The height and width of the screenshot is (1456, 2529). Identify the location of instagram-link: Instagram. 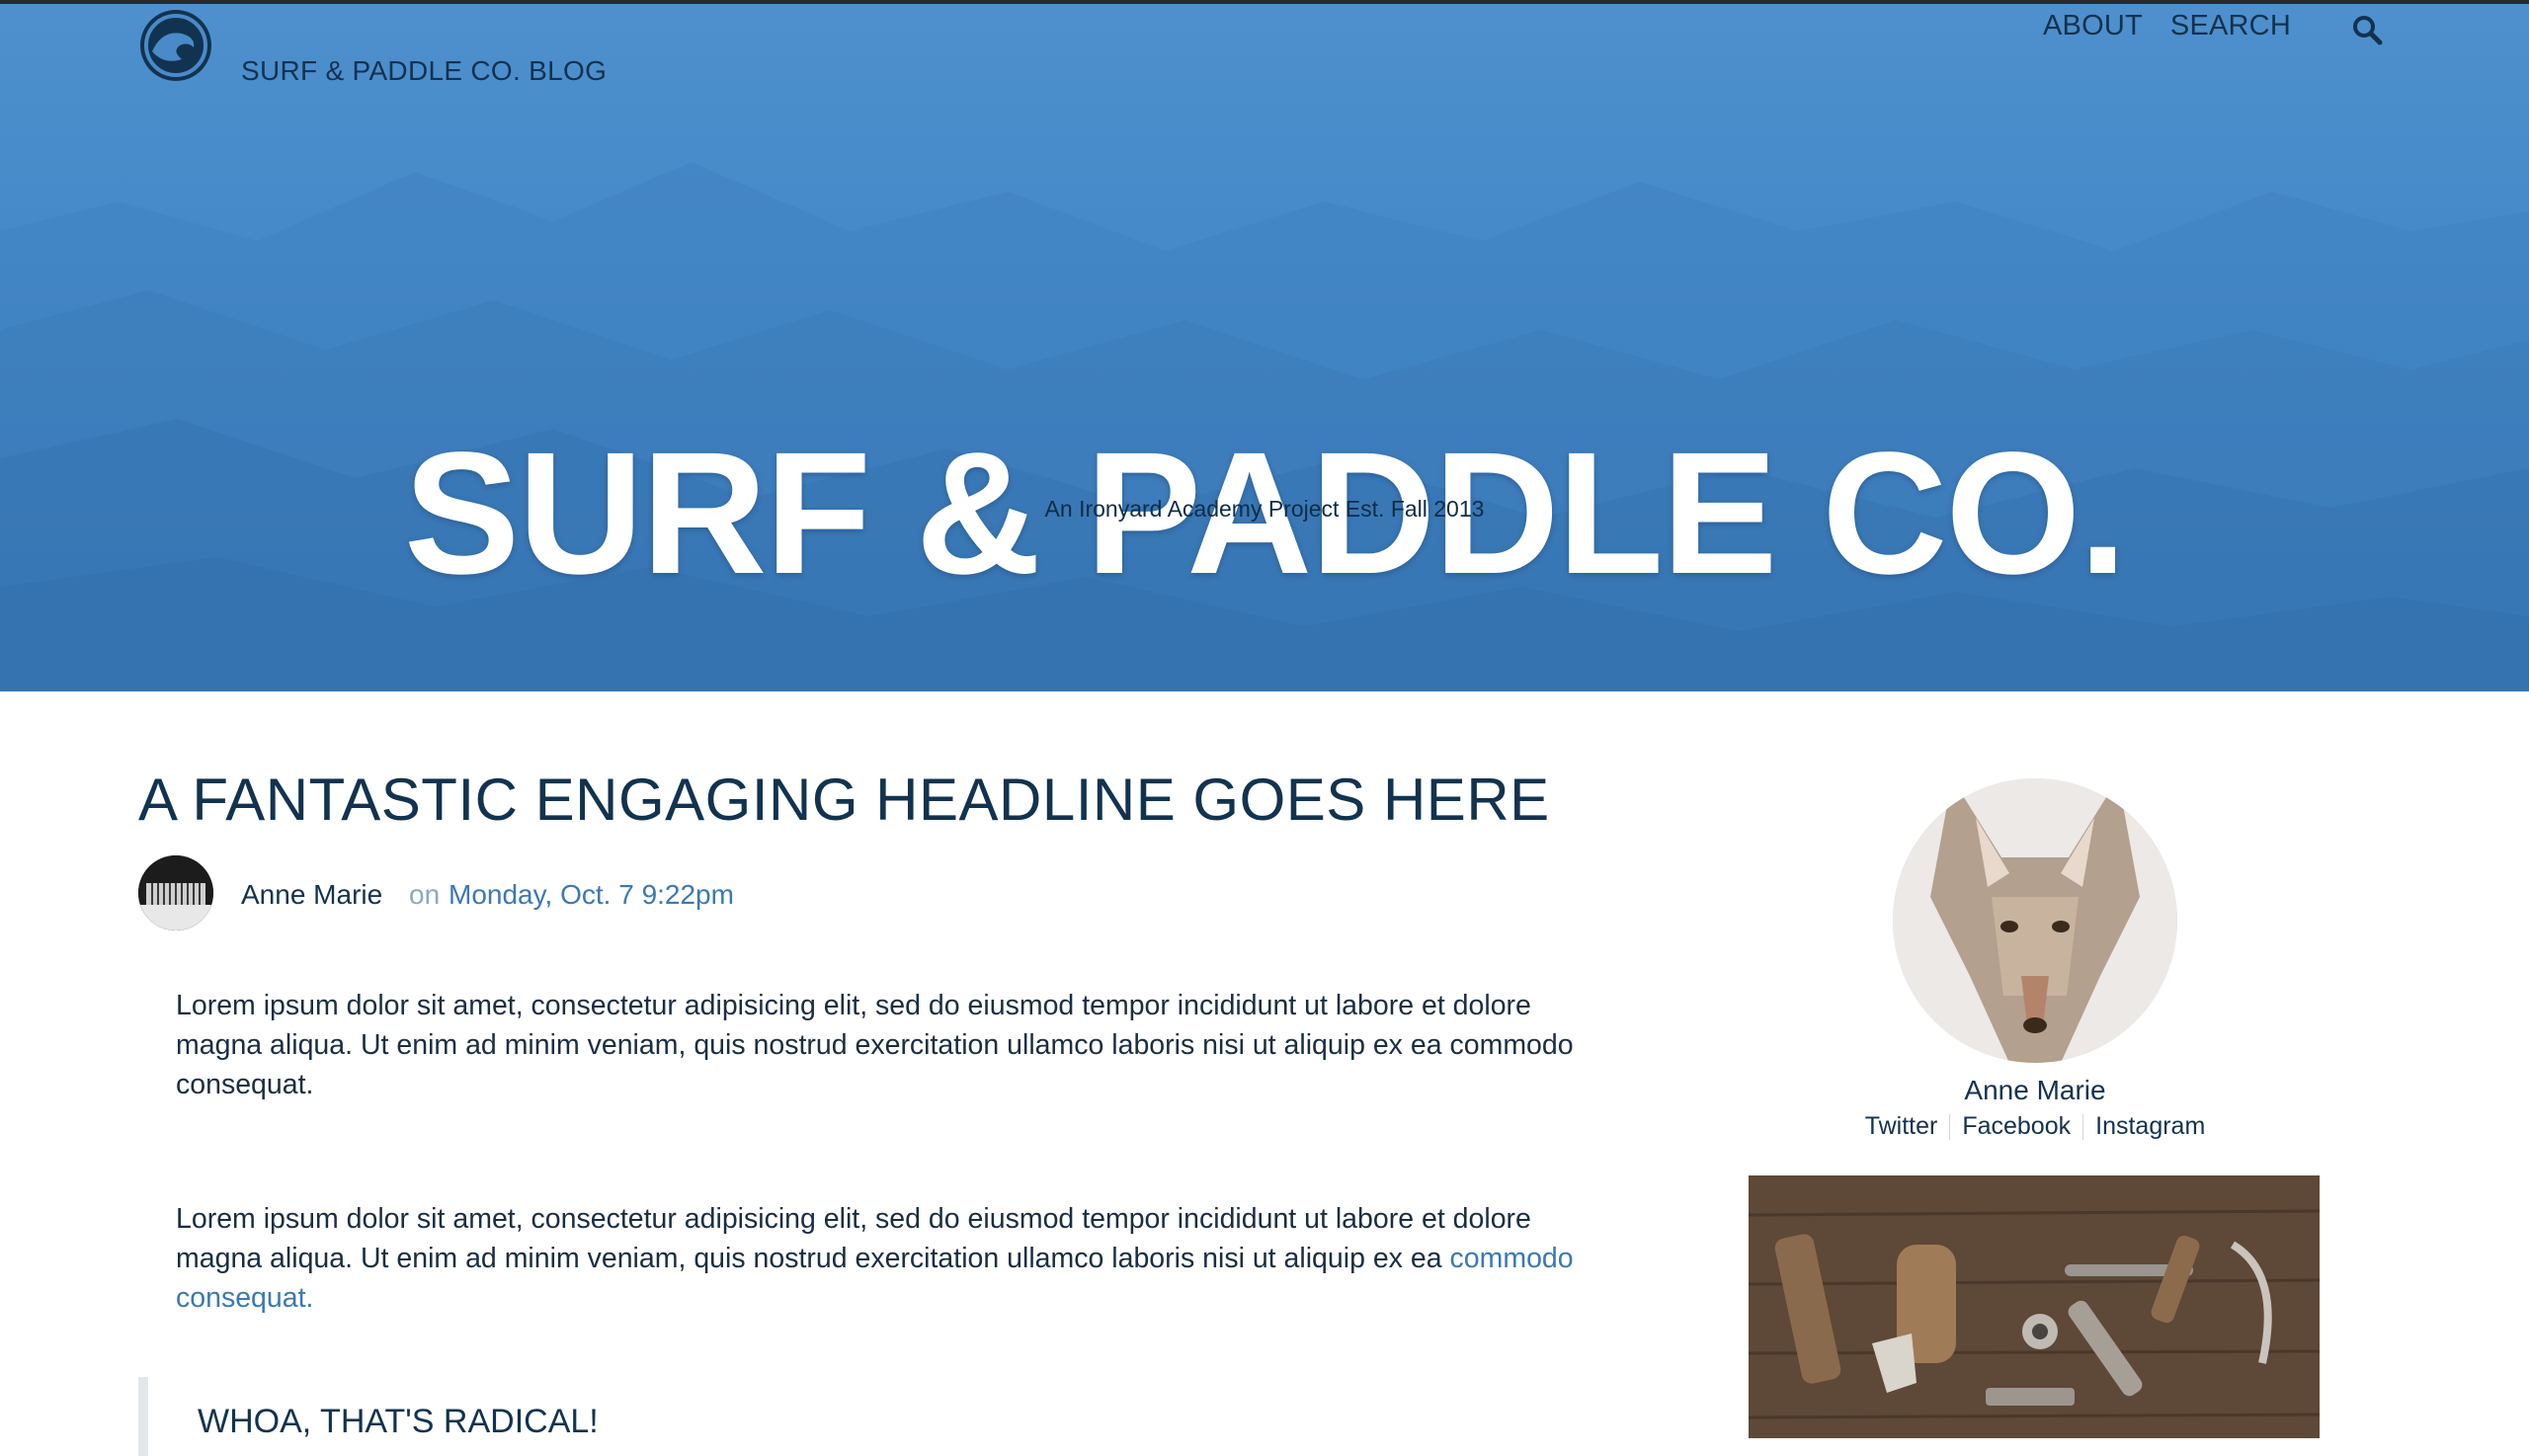
(2150, 1126).